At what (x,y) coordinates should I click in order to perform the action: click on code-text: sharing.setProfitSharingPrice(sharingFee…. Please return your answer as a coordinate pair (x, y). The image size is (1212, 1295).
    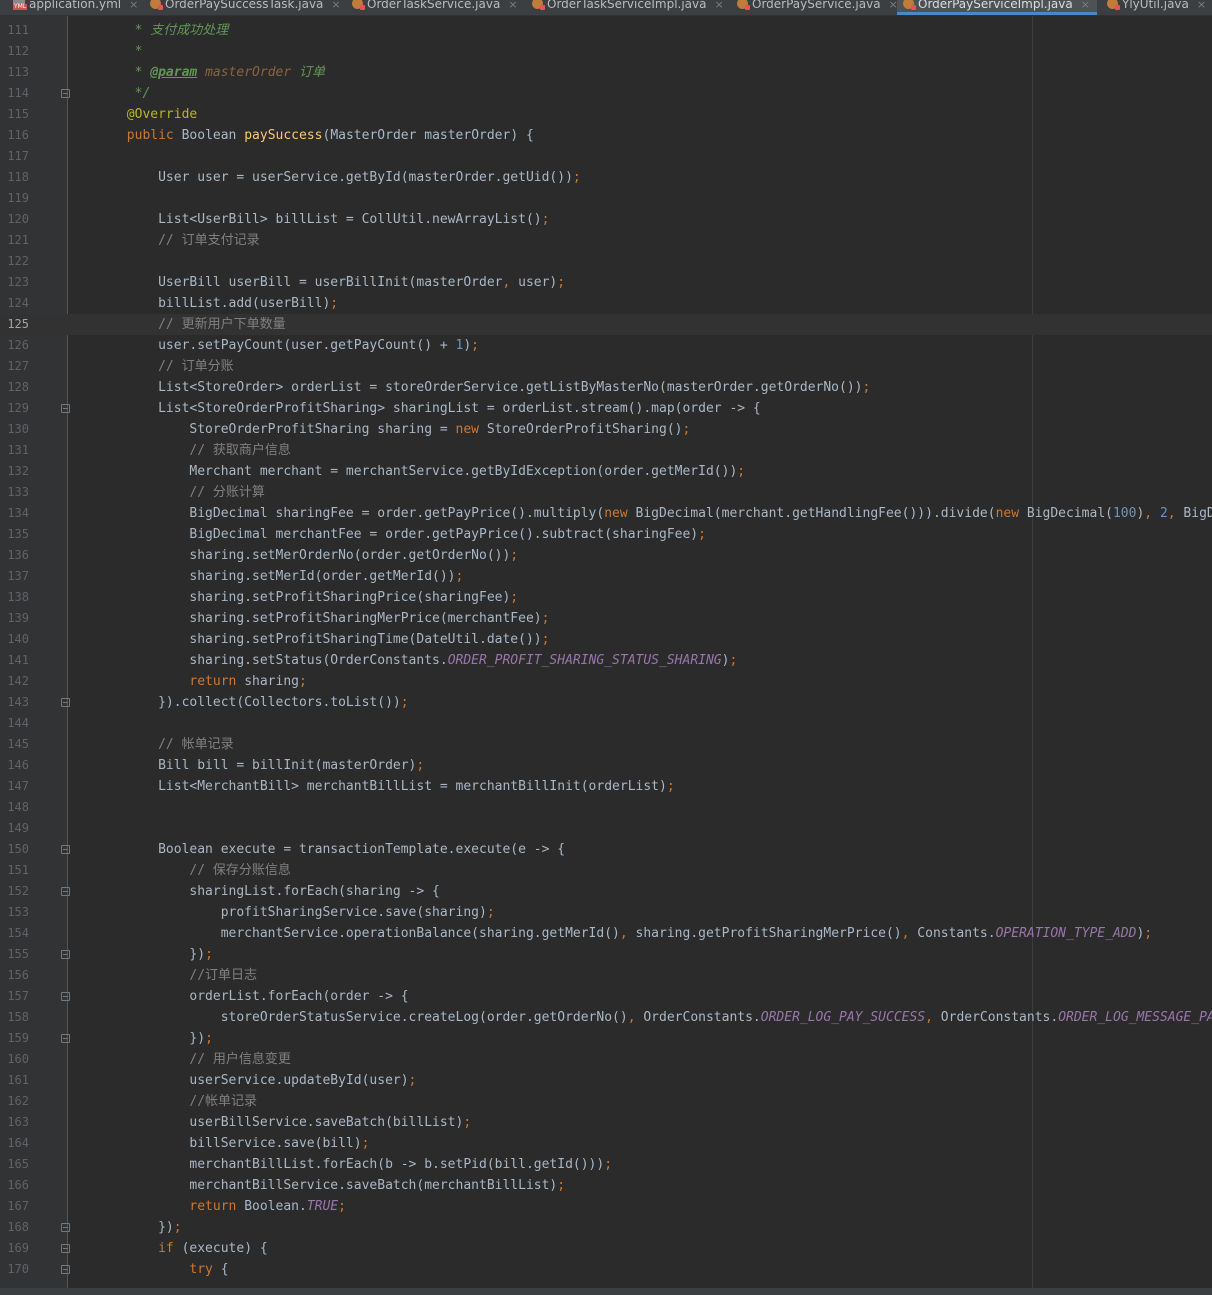
    Looking at the image, I should click on (295, 597).